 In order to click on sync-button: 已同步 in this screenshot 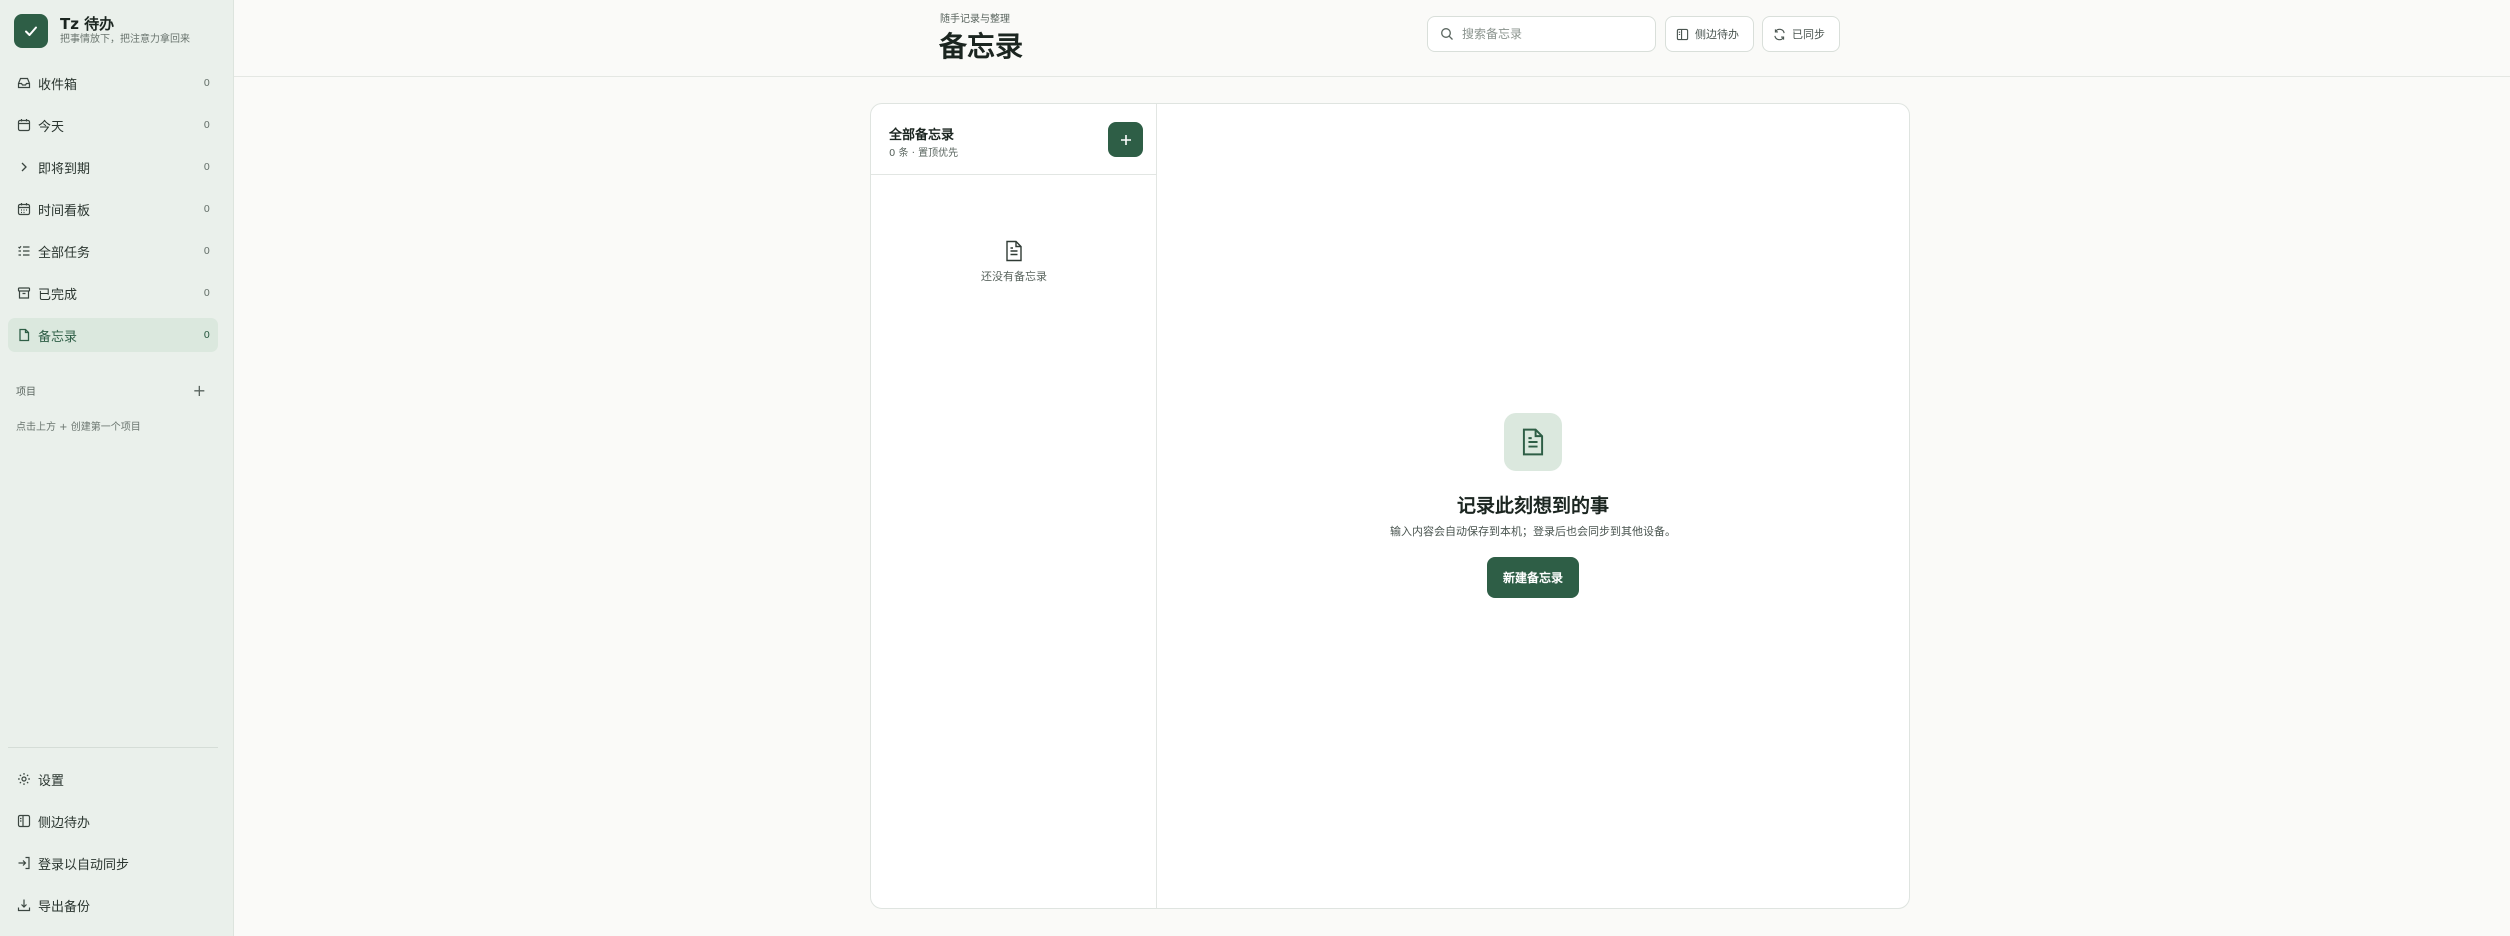, I will do `click(1801, 34)`.